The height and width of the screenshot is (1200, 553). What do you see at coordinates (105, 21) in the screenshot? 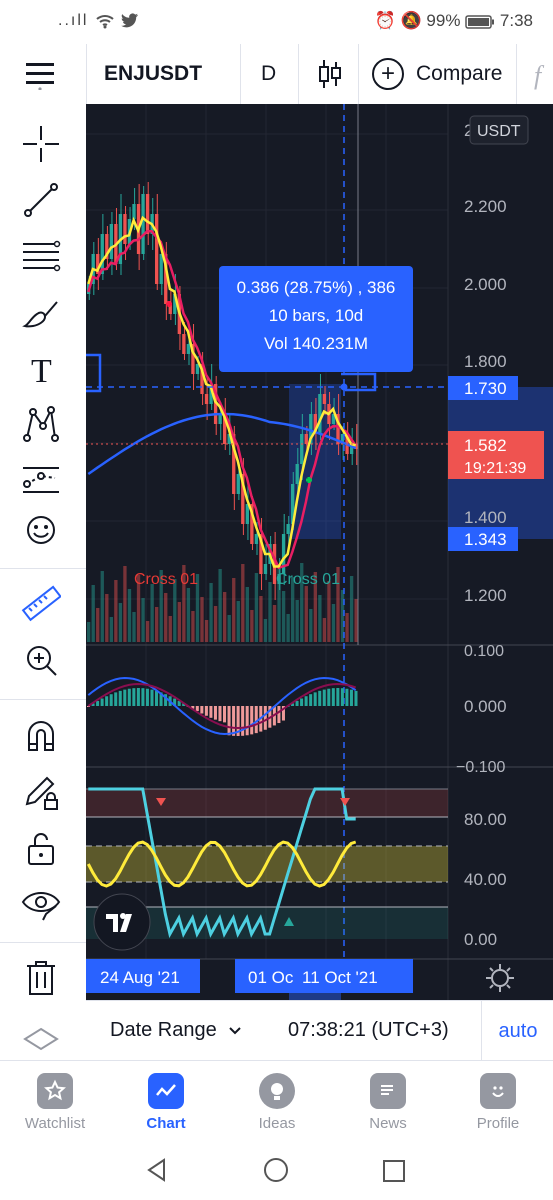
I see `wifi-icon` at bounding box center [105, 21].